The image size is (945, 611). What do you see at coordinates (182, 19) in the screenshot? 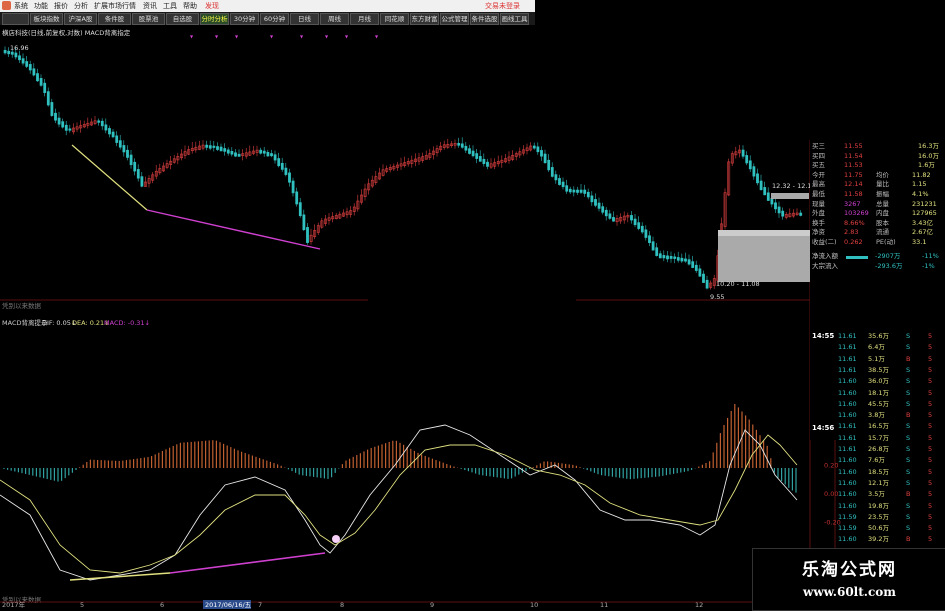
I see `toolbar-tab-5: 自选股` at bounding box center [182, 19].